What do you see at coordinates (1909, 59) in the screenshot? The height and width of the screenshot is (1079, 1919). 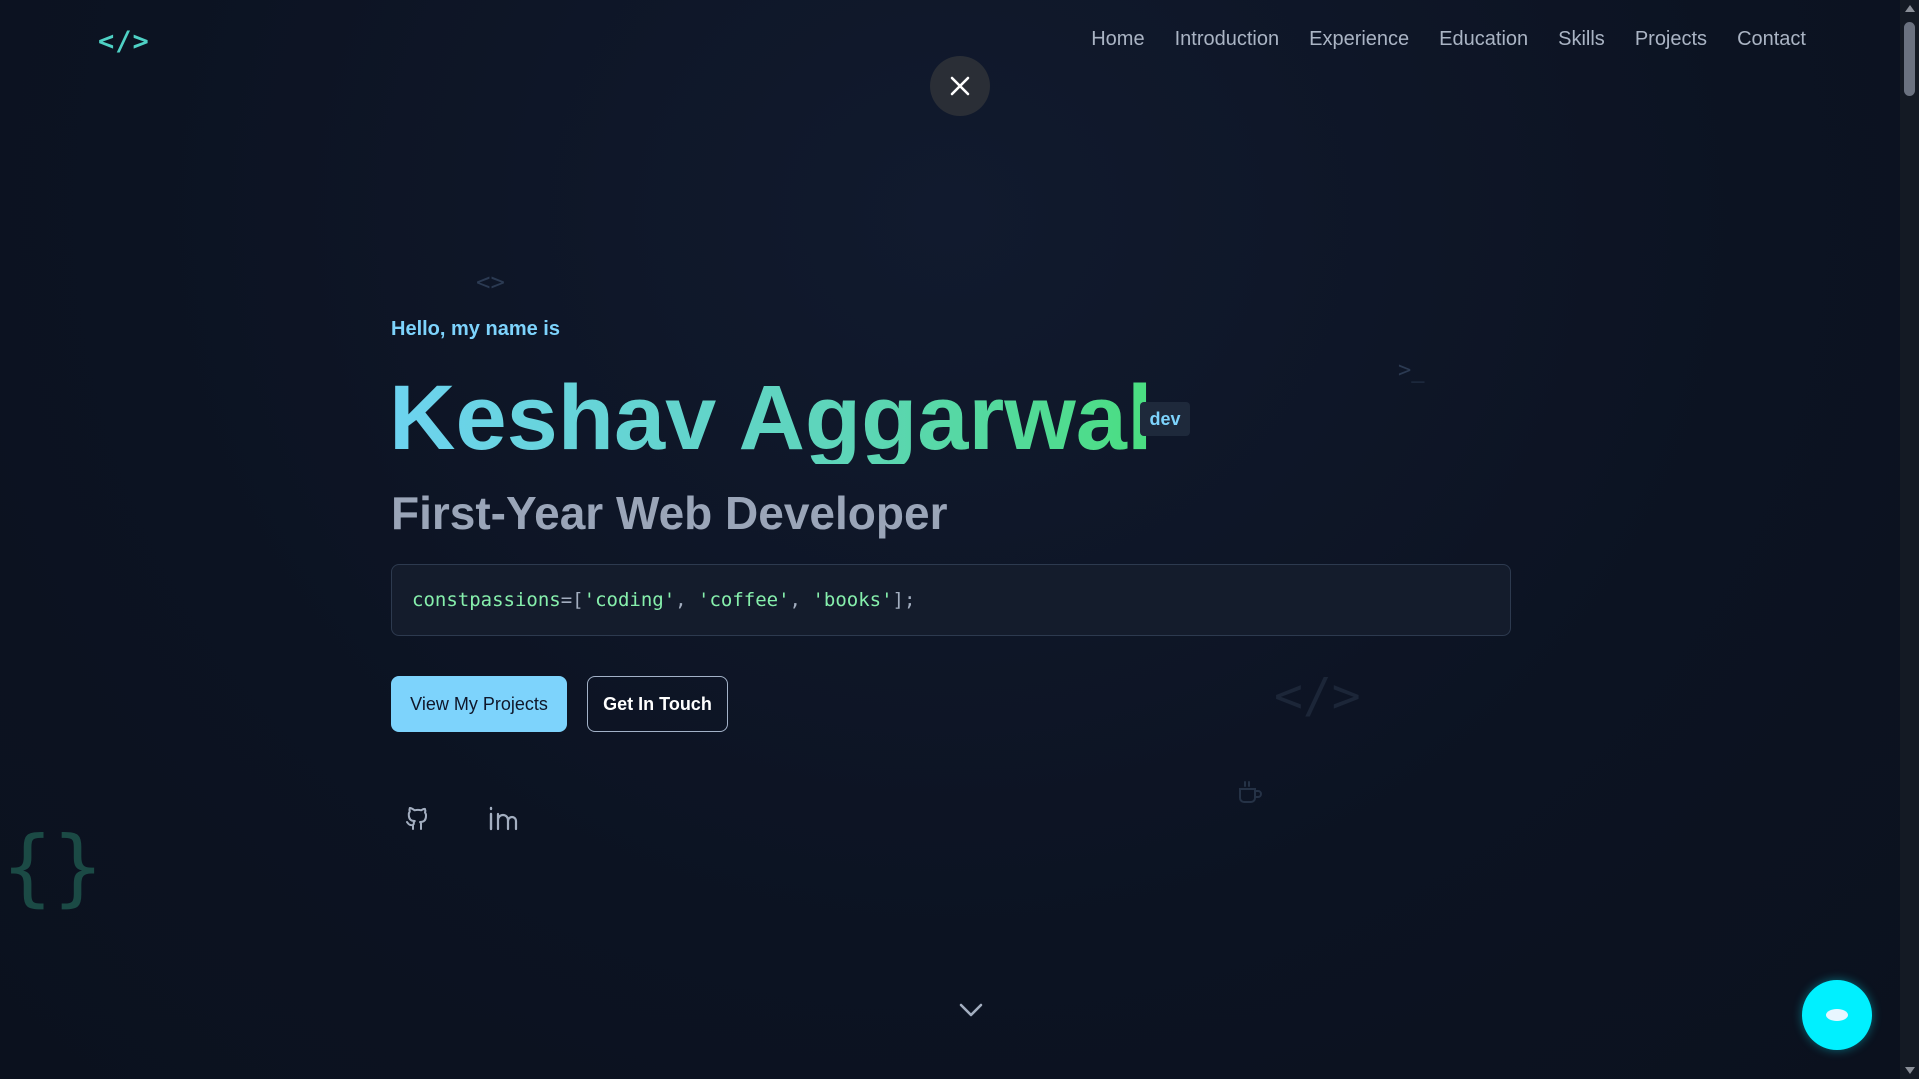 I see `scrollbar-thumb` at bounding box center [1909, 59].